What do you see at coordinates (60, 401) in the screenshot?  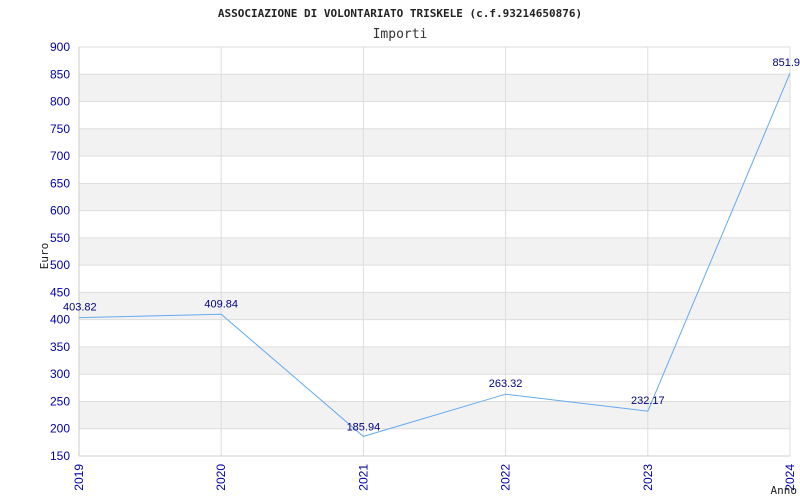 I see `y-tick-label: 250` at bounding box center [60, 401].